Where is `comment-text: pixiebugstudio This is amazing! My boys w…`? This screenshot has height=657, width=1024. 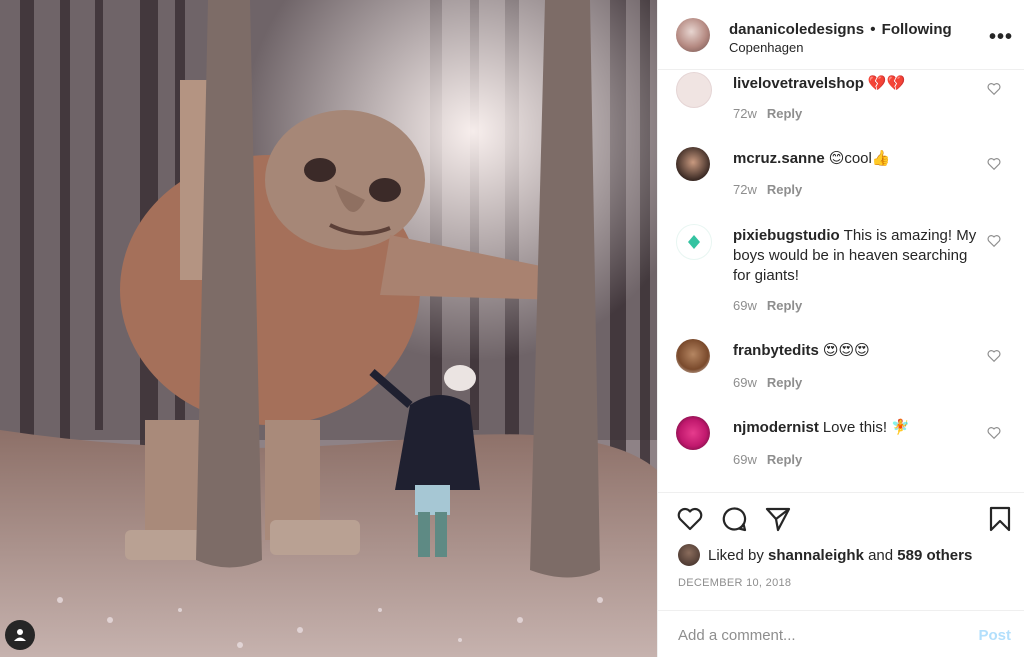
comment-text: pixiebugstudio This is amazing! My boys w… is located at coordinates (858, 256).